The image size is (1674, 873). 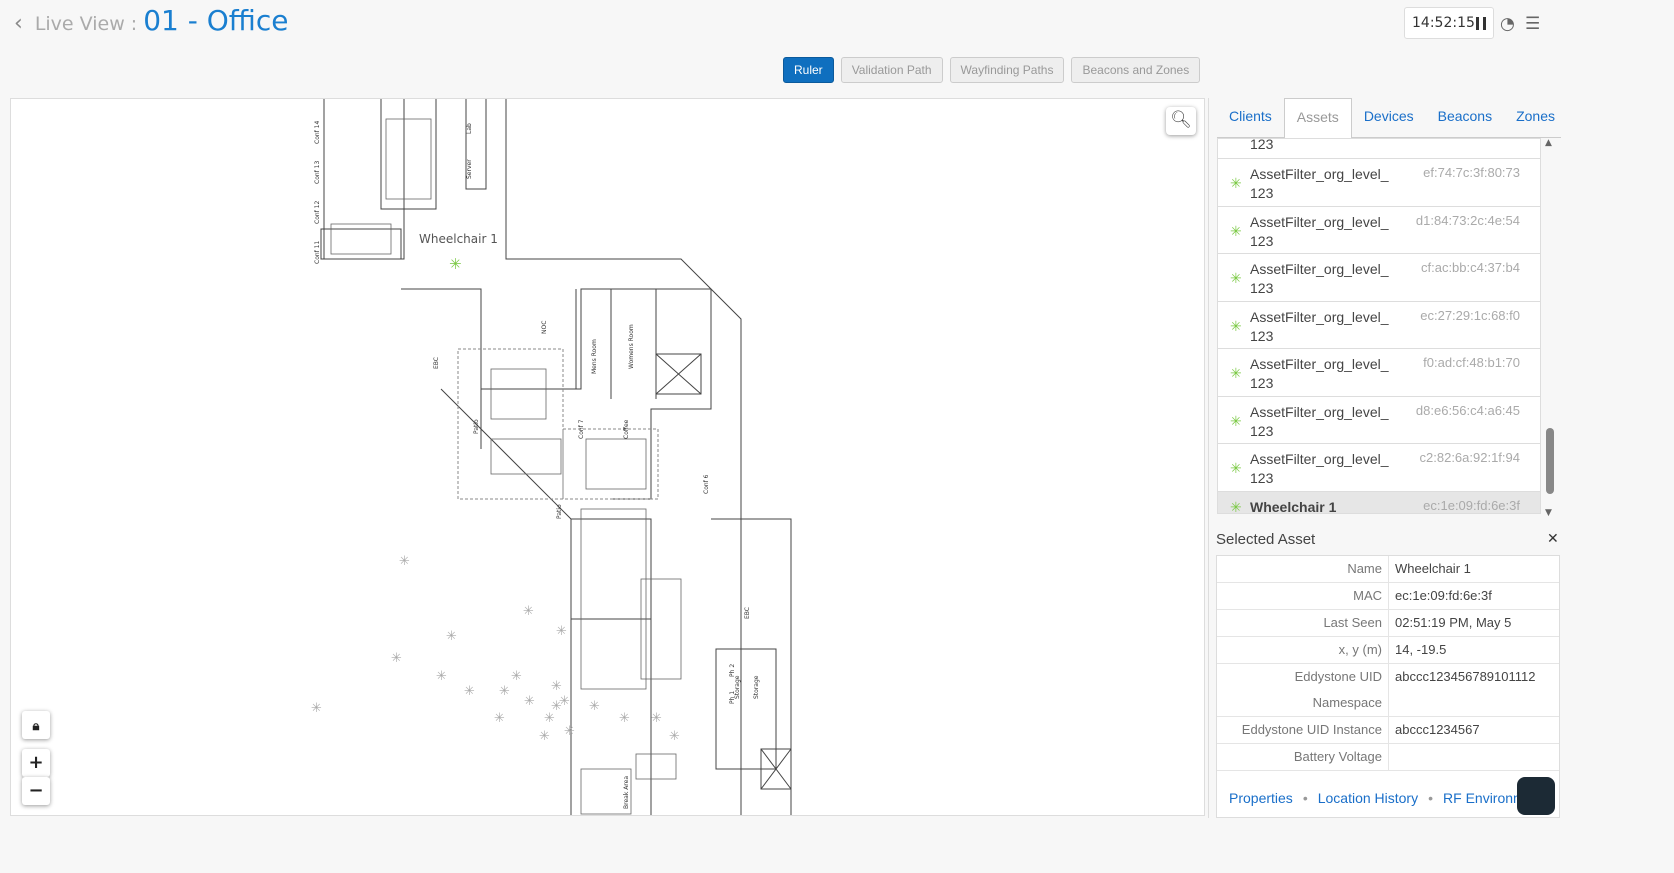 I want to click on detail-value: 14, -19.5, so click(x=1421, y=649).